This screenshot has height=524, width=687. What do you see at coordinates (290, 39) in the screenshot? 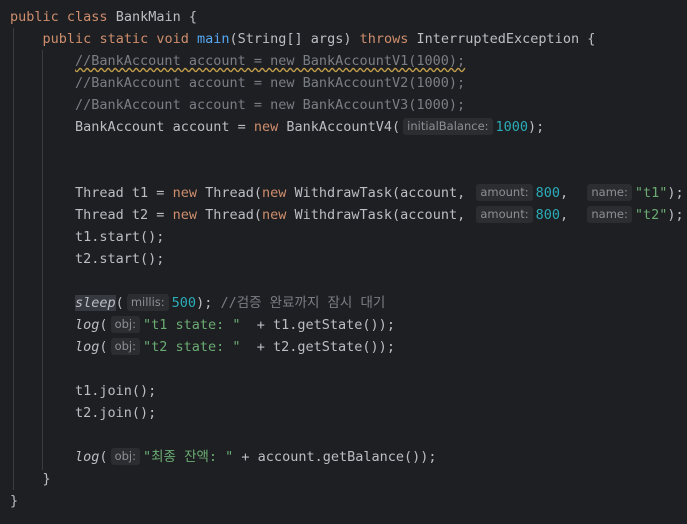
I see `main-params: (String[] args)` at bounding box center [290, 39].